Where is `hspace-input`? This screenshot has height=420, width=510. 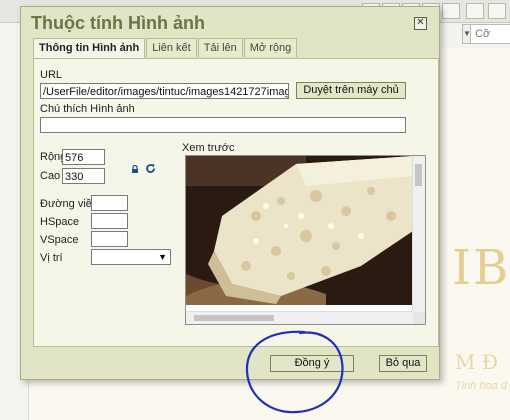
hspace-input is located at coordinates (109, 221).